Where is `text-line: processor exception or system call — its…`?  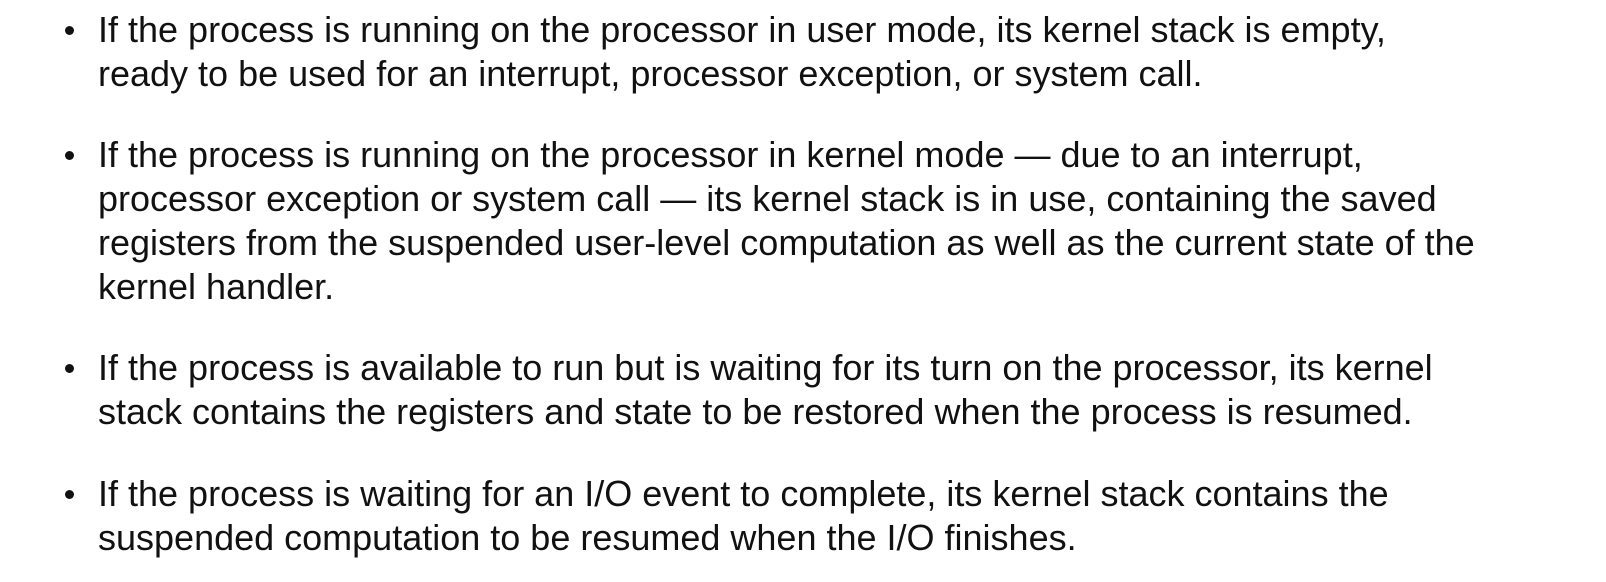
text-line: processor exception or system call — its… is located at coordinates (767, 198).